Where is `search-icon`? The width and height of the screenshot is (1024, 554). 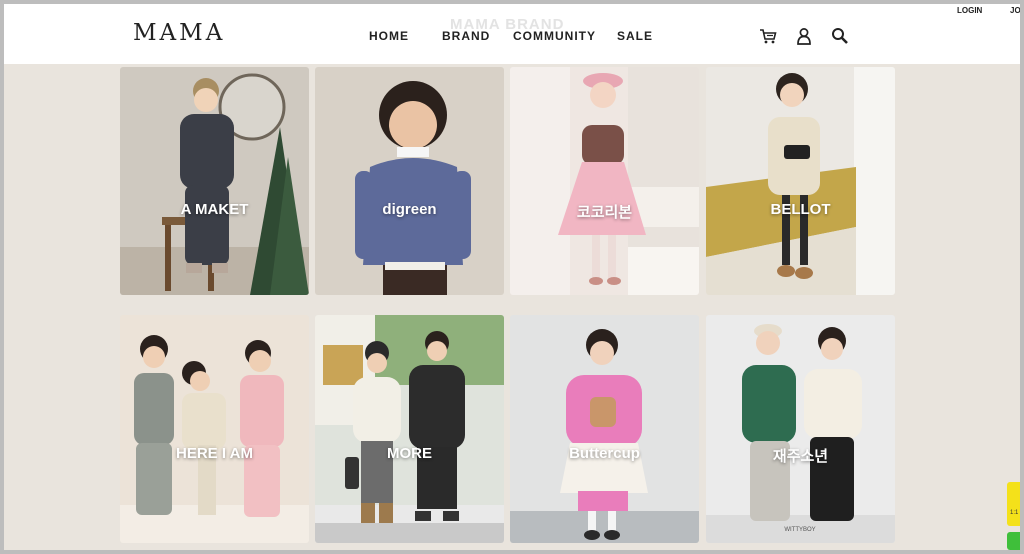 search-icon is located at coordinates (840, 36).